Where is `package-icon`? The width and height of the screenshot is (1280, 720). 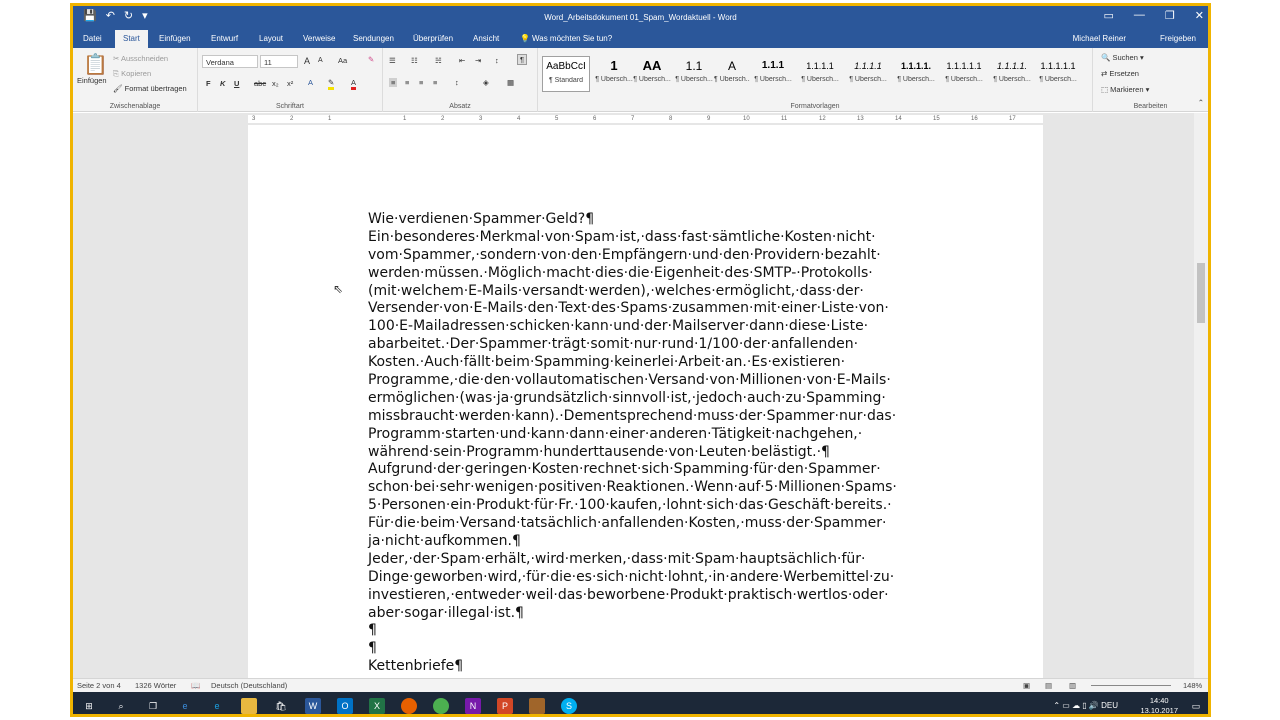
package-icon is located at coordinates (537, 706).